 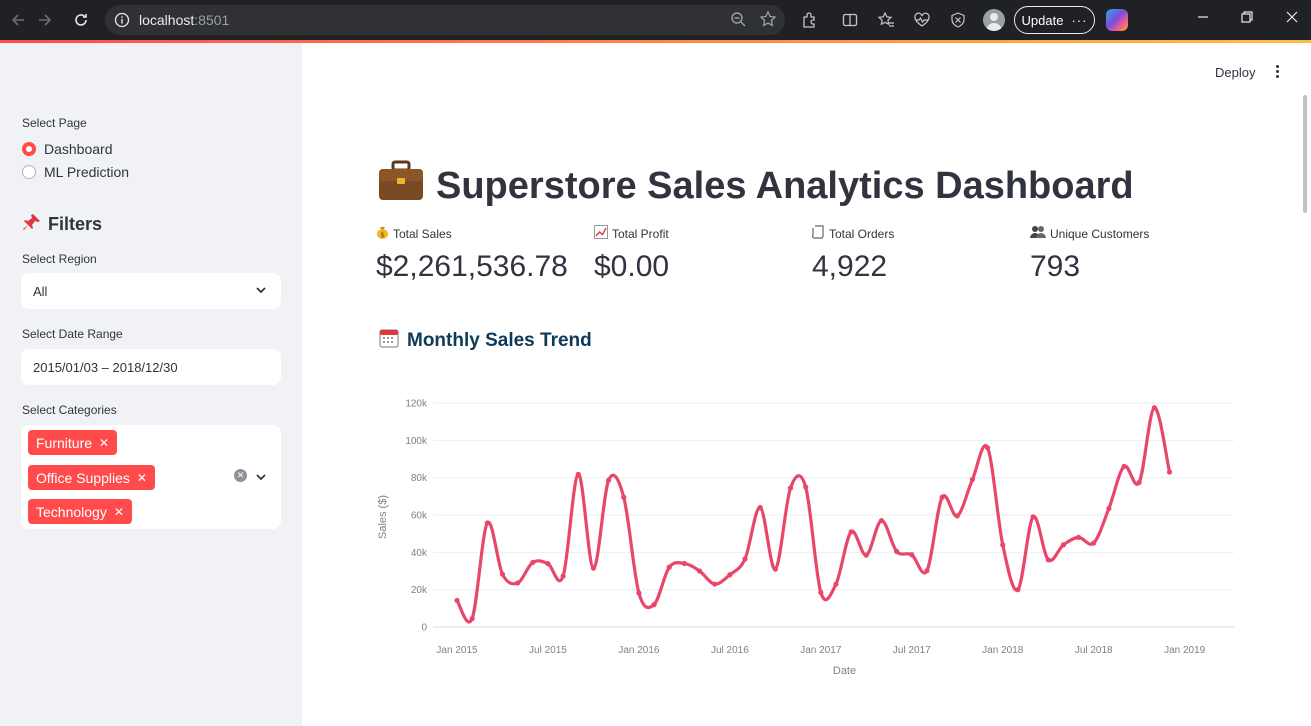 I want to click on metric-label: Total Sales, so click(x=422, y=233).